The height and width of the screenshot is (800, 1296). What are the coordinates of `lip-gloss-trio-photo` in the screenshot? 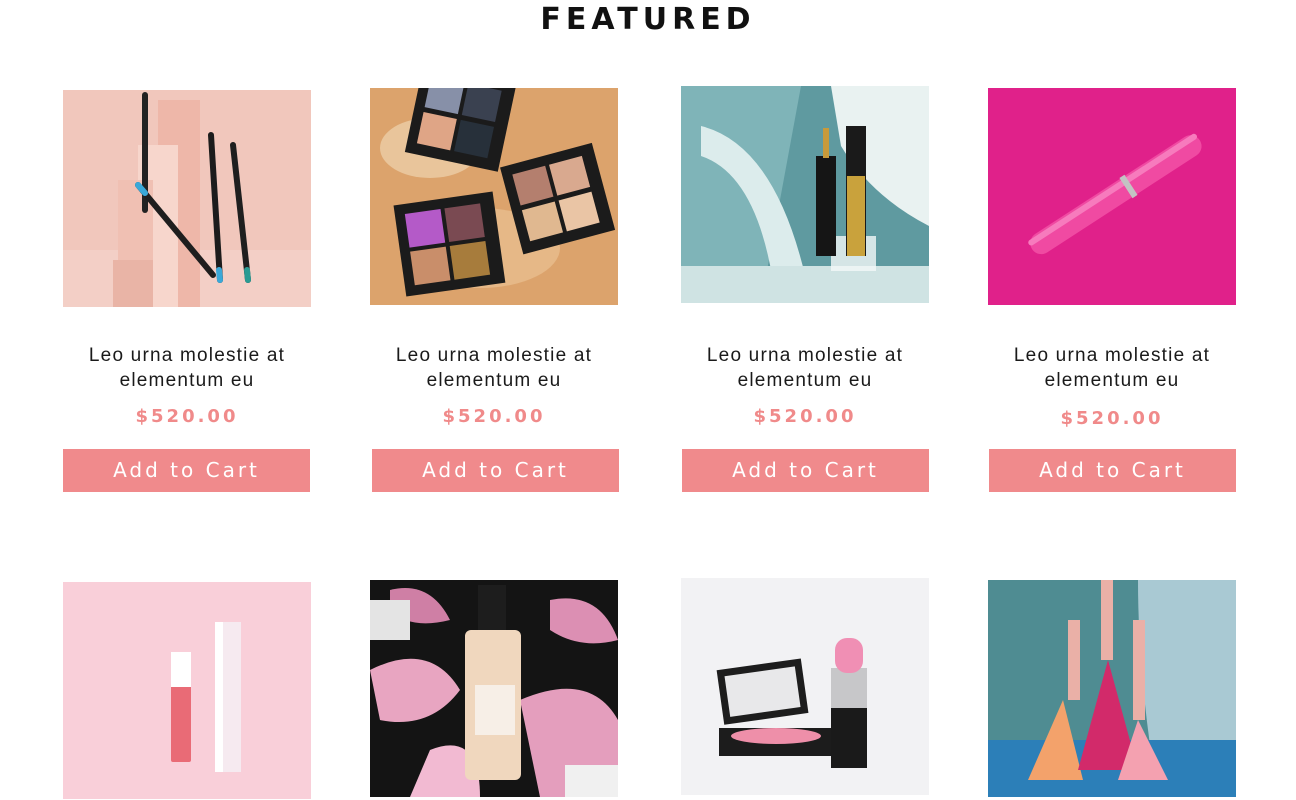 It's located at (1112, 688).